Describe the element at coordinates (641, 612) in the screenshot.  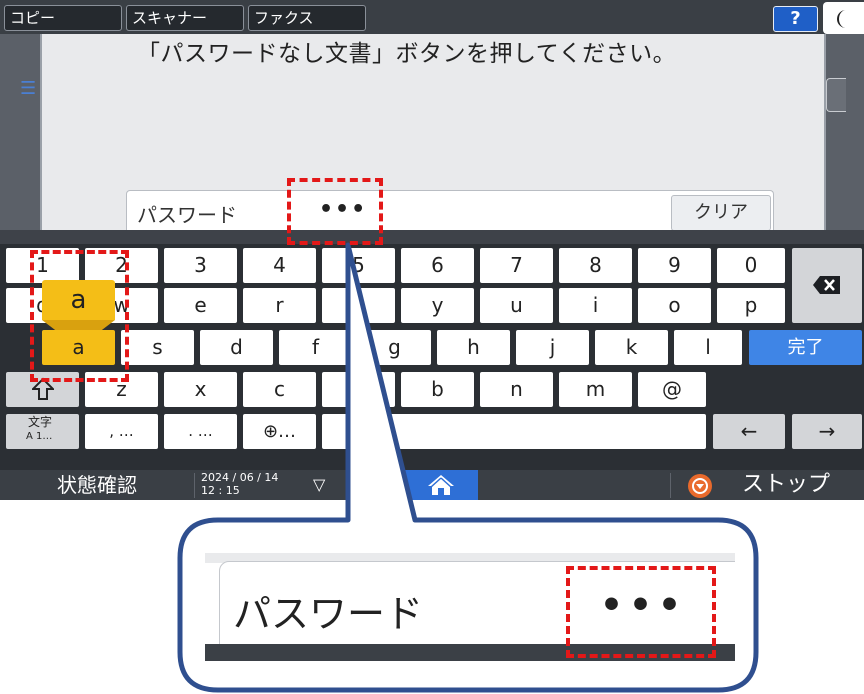
I see `annotation-box-callout` at that location.